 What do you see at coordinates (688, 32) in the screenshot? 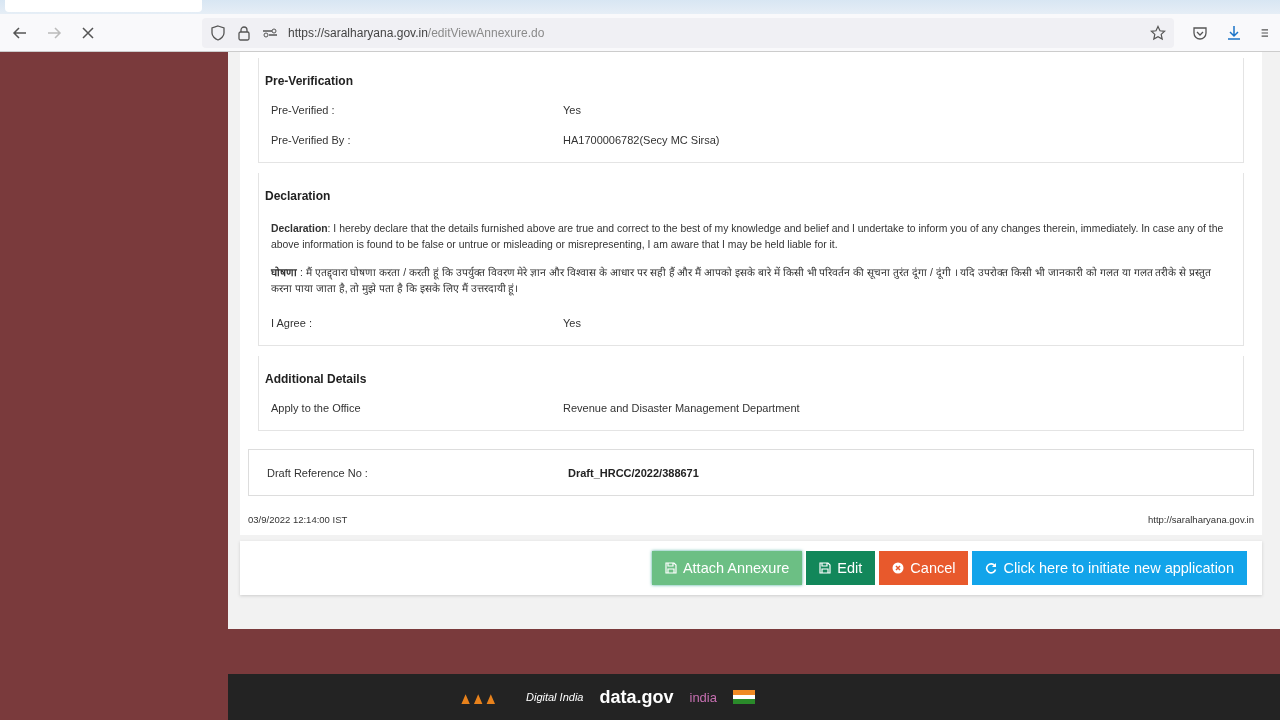
I see `address-bar: https://saralharyana.gov.in/editViewAnnexure.do` at bounding box center [688, 32].